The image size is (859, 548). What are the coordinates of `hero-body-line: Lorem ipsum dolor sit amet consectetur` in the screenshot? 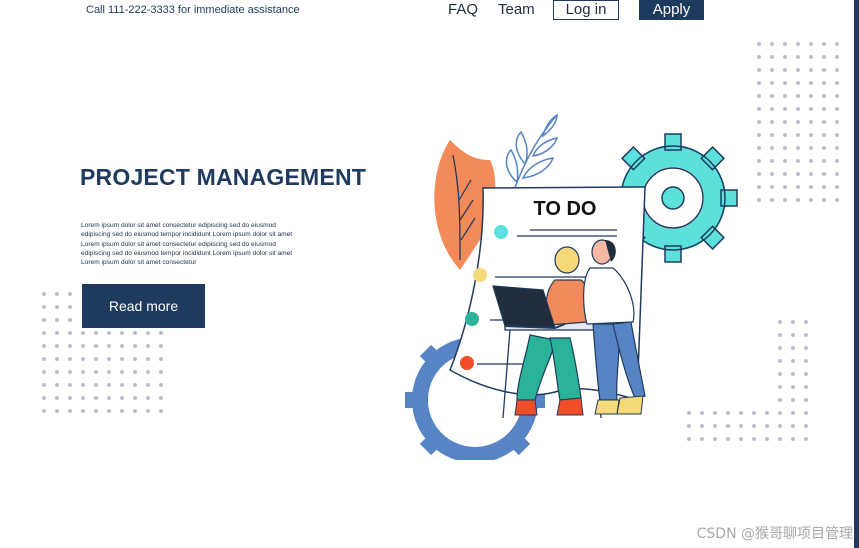 It's located at (139, 263).